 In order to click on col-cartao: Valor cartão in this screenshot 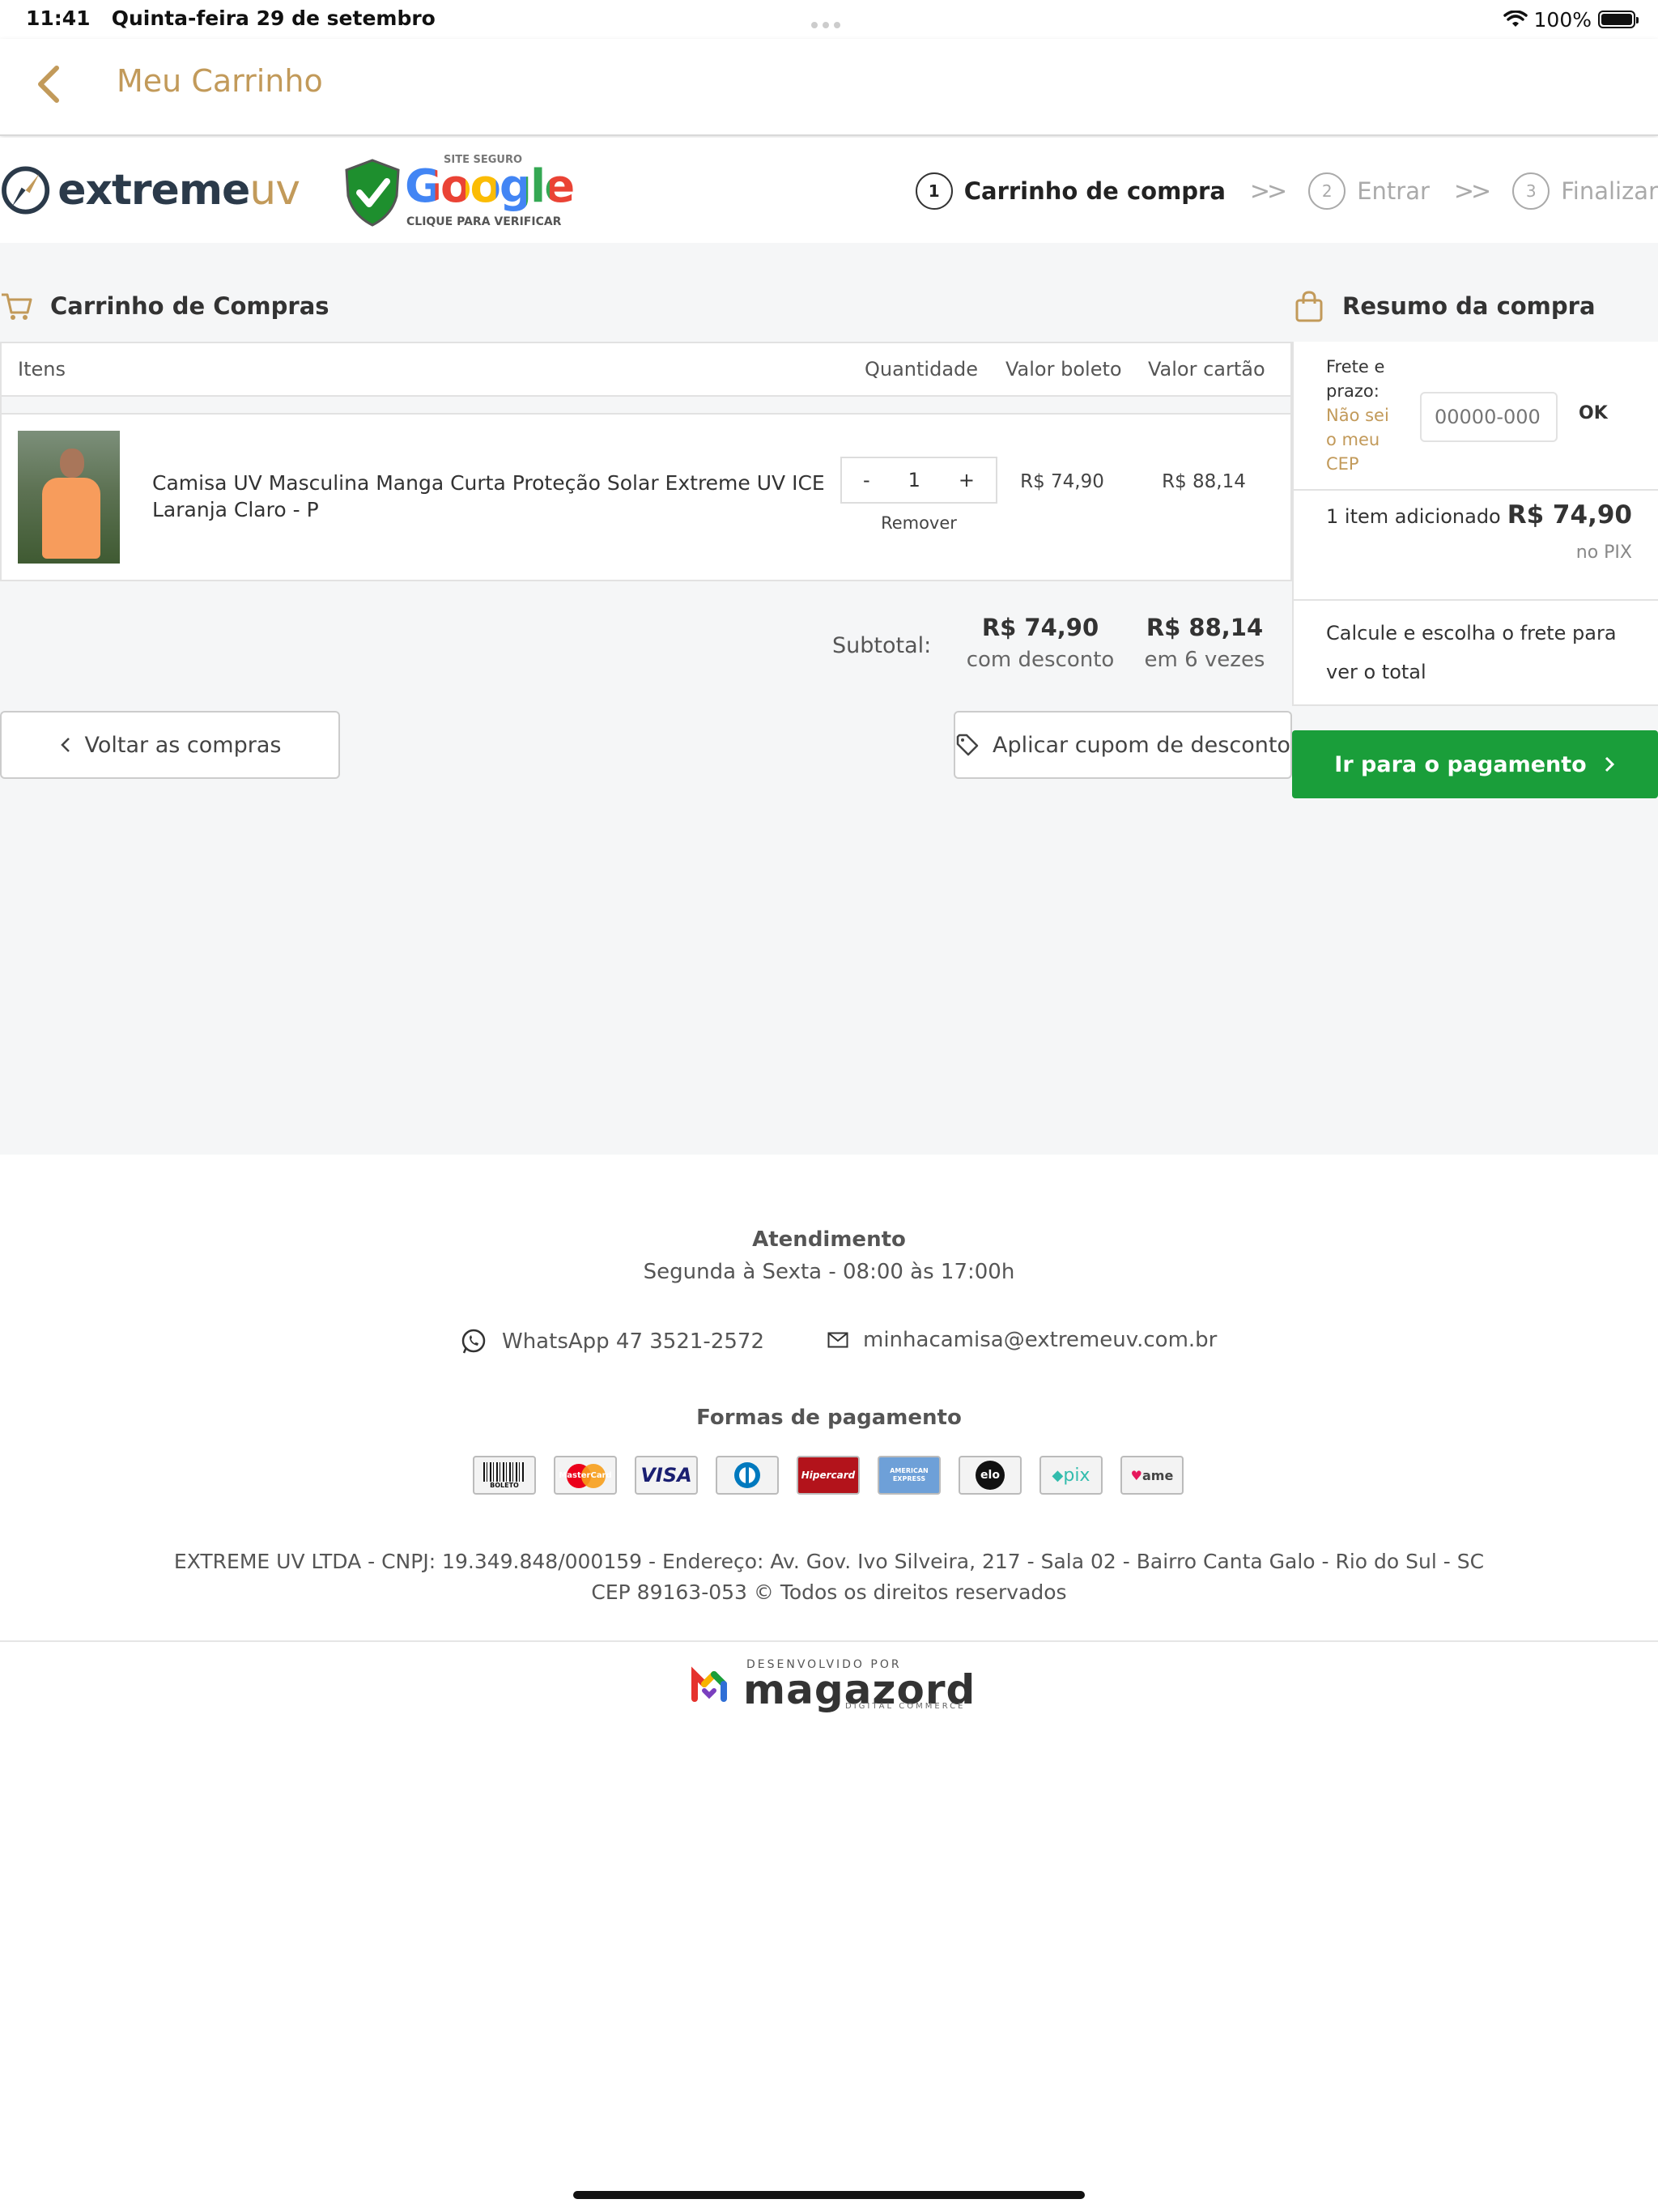, I will do `click(1206, 370)`.